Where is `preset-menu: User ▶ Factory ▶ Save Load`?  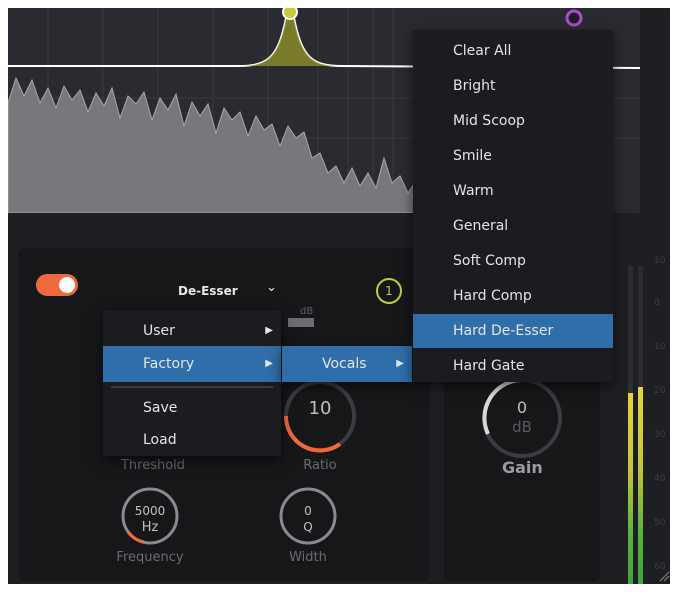
preset-menu: User ▶ Factory ▶ Save Load is located at coordinates (192, 383).